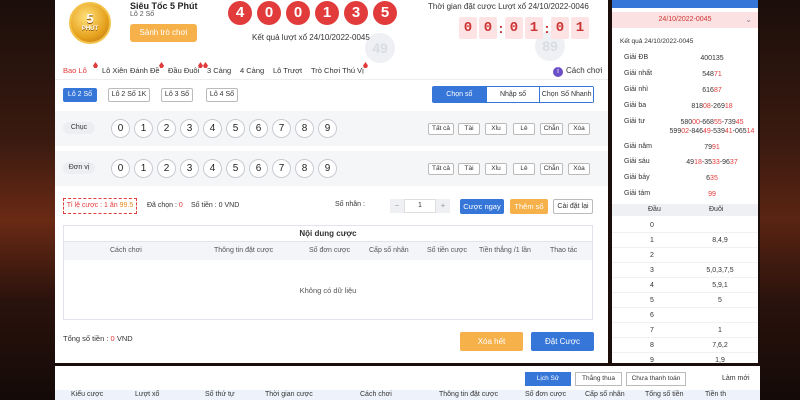 This screenshot has width=800, height=400. I want to click on odds-box: Tỉ lệ cược : 1 ăn 99.5, so click(100, 206).